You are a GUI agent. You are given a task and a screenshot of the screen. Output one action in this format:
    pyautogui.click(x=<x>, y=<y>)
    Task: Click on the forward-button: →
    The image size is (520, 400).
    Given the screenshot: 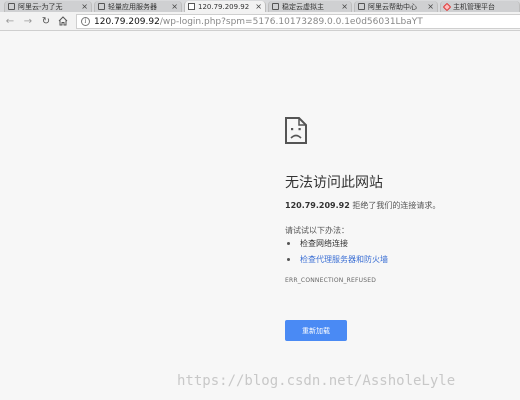 What is the action you would take?
    pyautogui.click(x=28, y=21)
    